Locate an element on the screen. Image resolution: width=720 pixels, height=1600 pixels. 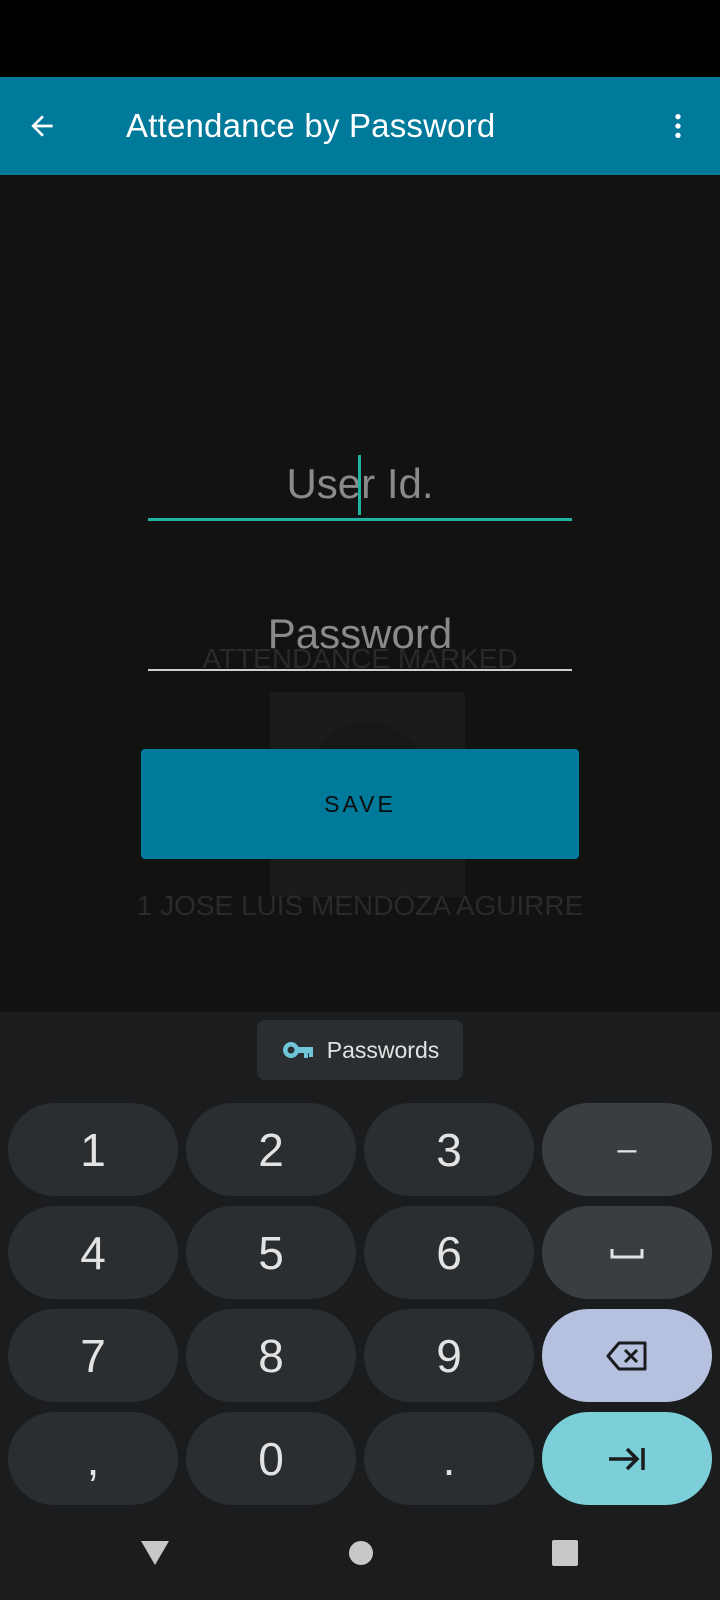
password-underline is located at coordinates (360, 670).